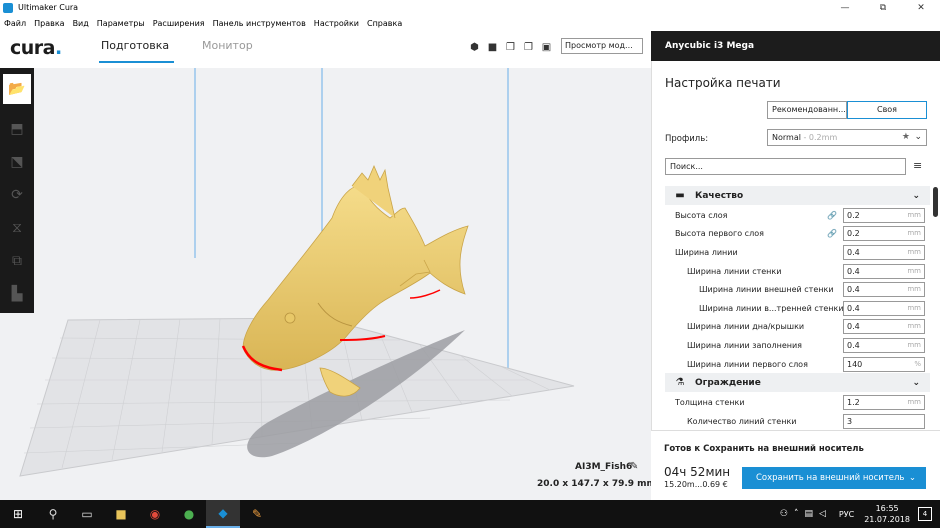 The height and width of the screenshot is (528, 940). Describe the element at coordinates (257, 514) in the screenshot. I see `paint-icon: ✎` at that location.